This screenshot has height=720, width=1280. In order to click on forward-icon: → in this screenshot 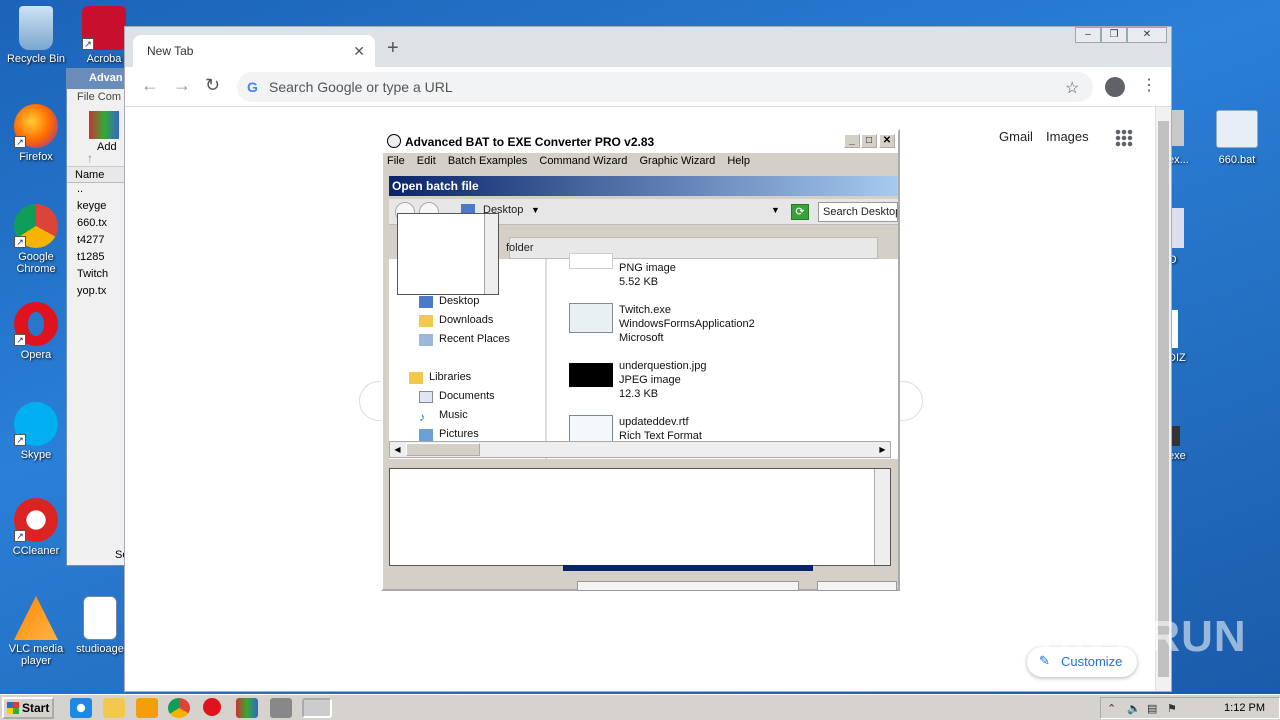, I will do `click(182, 85)`.